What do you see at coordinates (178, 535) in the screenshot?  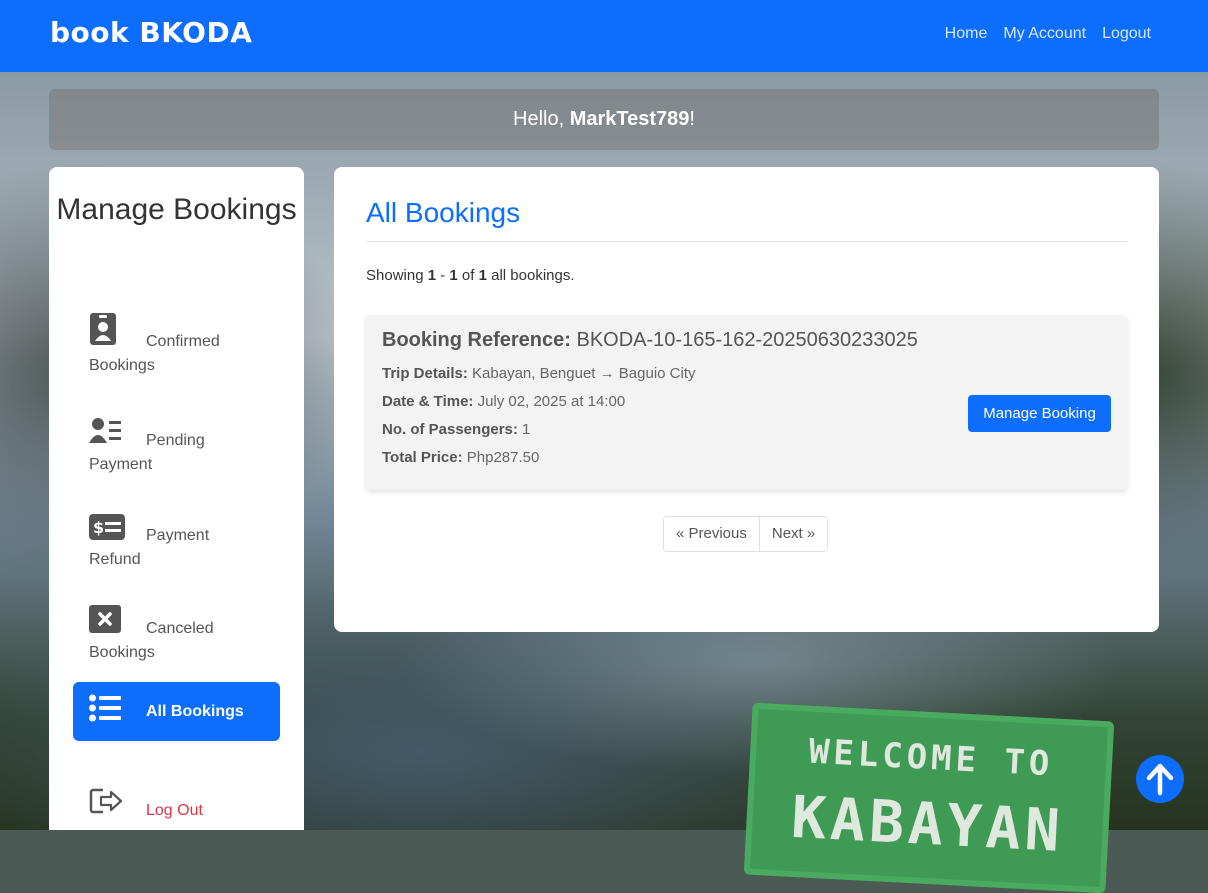 I see `sidebar-item-label: Payment` at bounding box center [178, 535].